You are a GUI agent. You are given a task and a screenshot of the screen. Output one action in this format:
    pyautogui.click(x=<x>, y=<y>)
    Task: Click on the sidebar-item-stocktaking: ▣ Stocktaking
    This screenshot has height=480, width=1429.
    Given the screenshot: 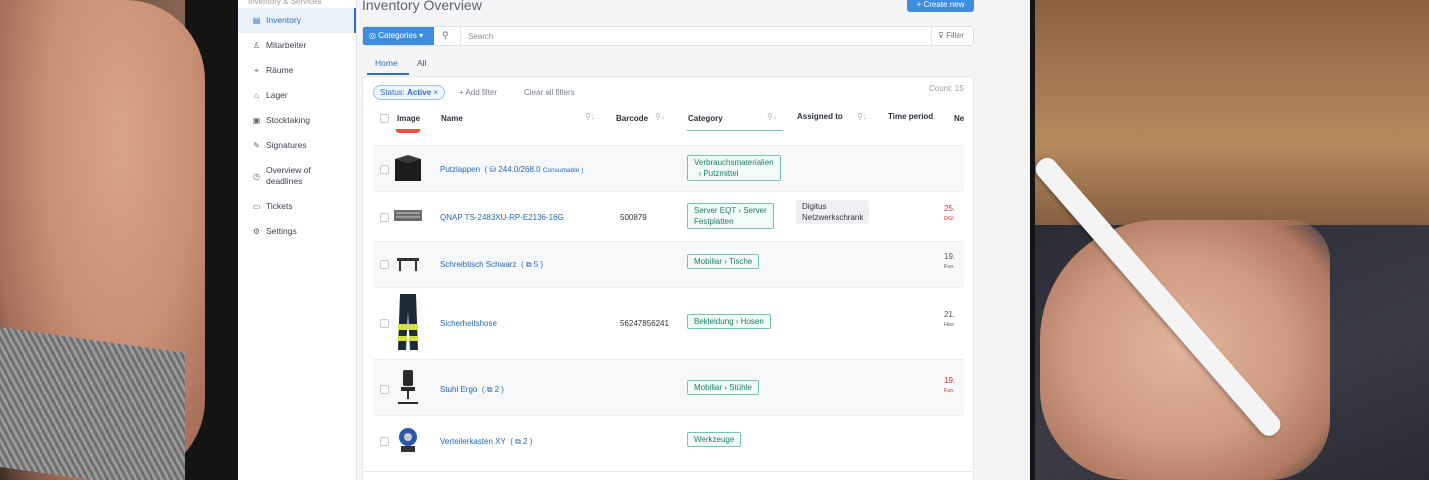 What is the action you would take?
    pyautogui.click(x=297, y=120)
    